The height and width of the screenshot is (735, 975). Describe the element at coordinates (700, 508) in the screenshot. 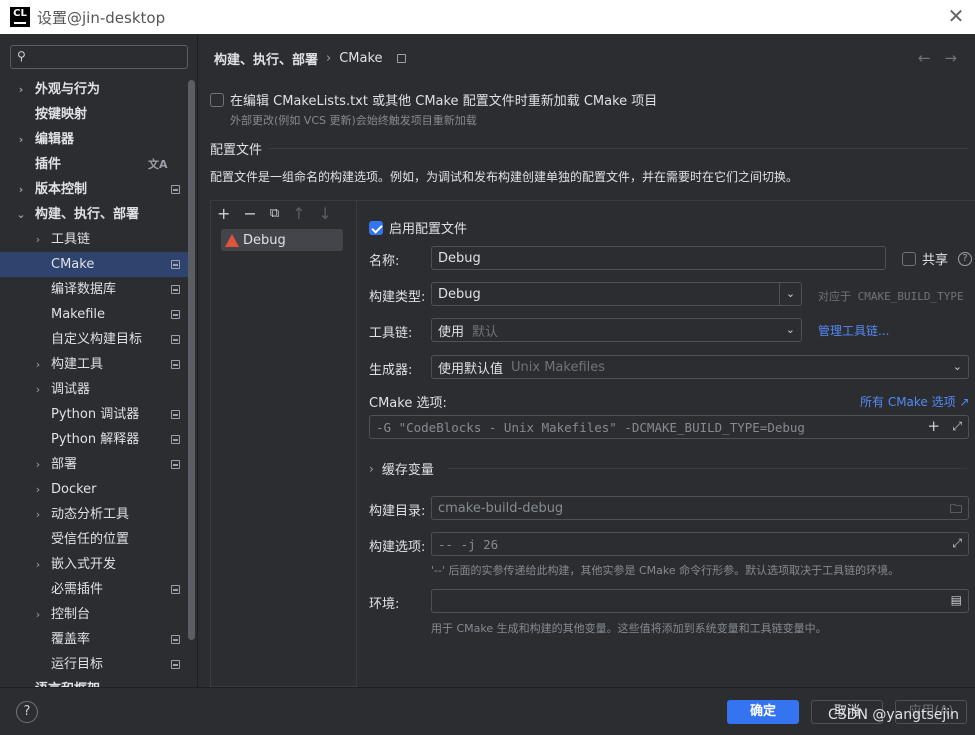

I see `build-dir-field: cmake-build-debug 🗀` at that location.